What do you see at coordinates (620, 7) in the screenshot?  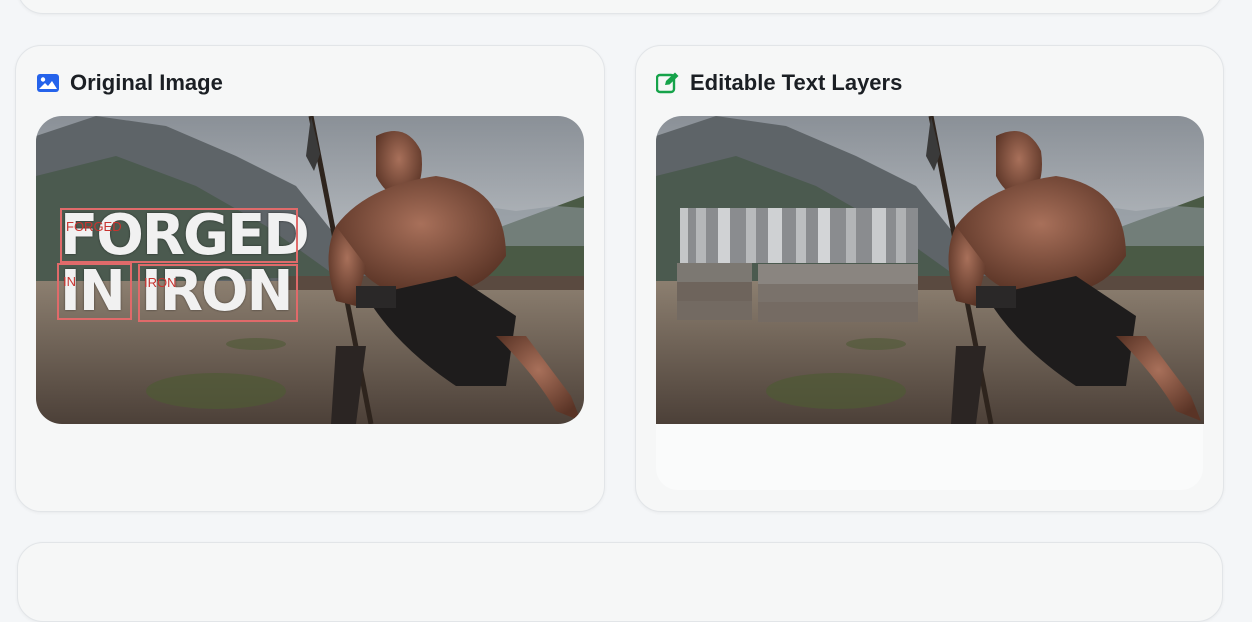 I see `top-card` at bounding box center [620, 7].